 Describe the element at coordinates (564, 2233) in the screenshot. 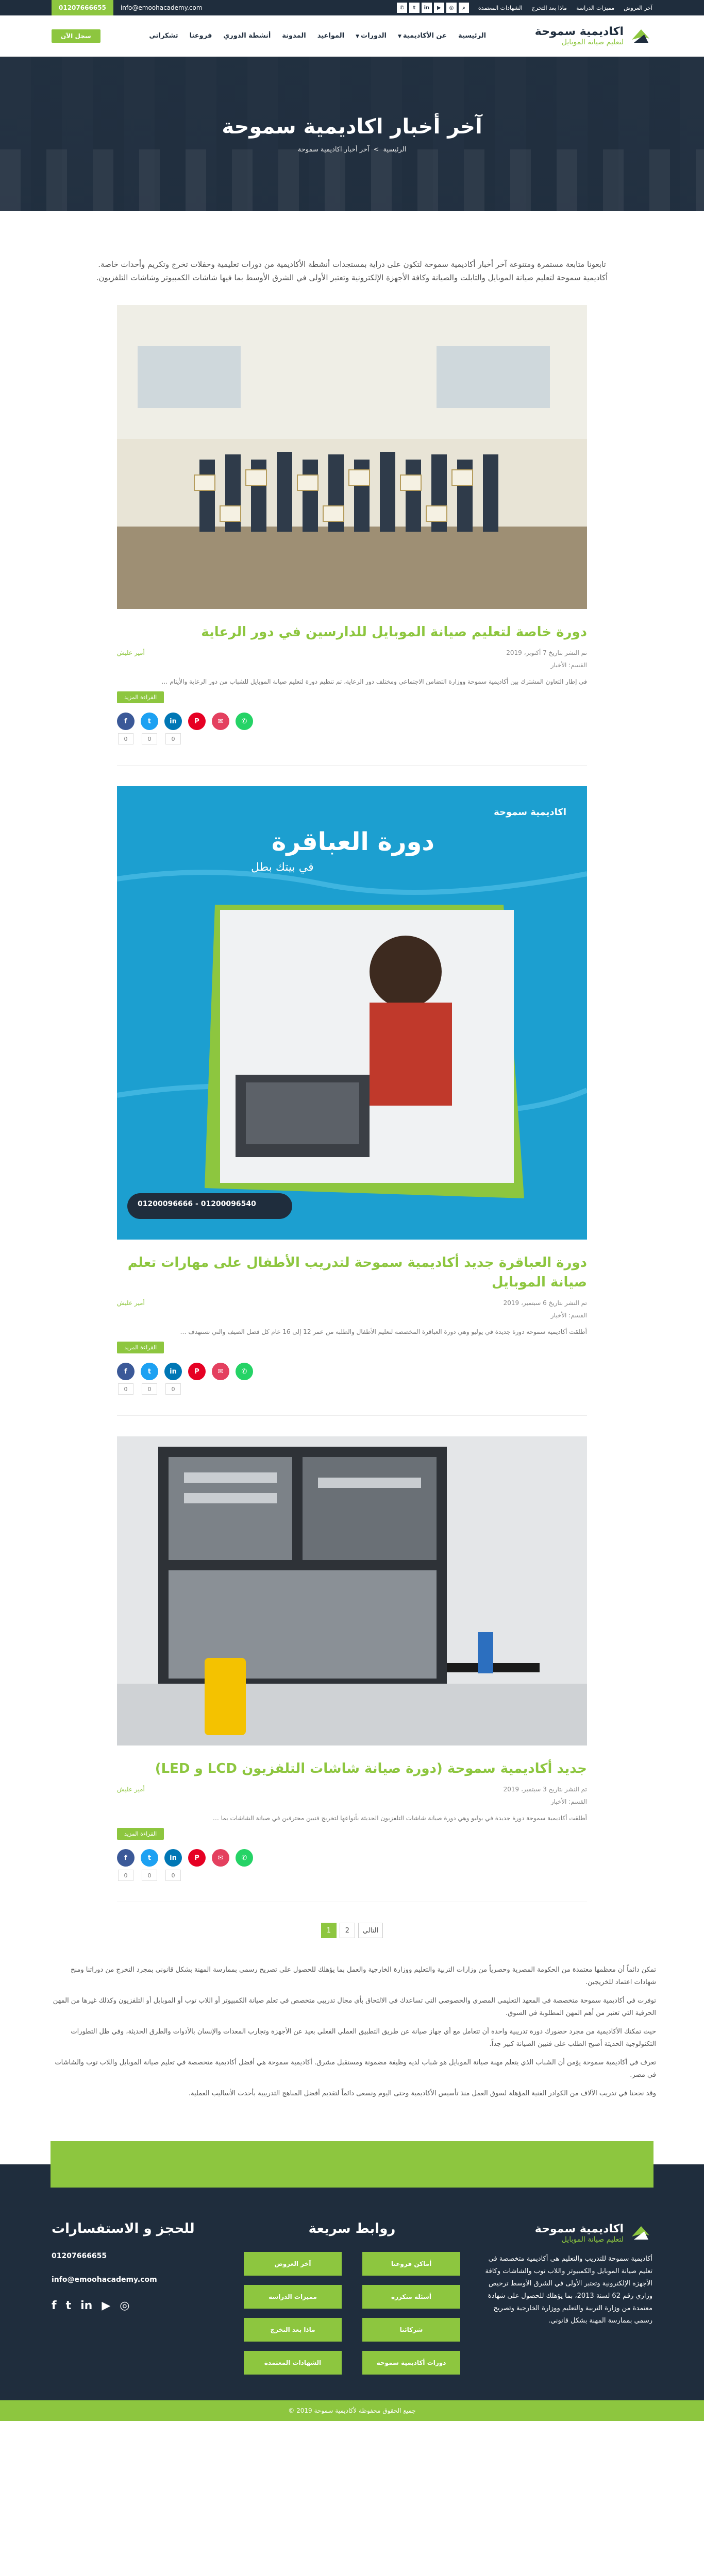

I see `footer-logo: اكاديمية سموحة لتعليم صيانة الموبايل` at that location.